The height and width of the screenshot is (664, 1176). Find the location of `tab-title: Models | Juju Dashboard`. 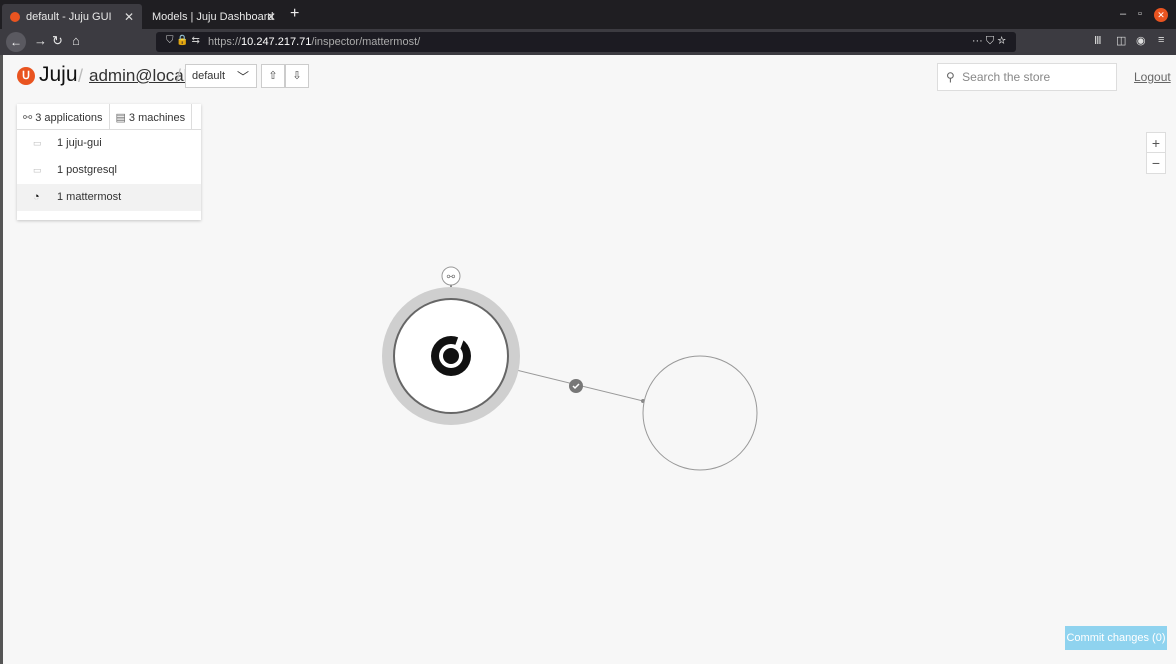

tab-title: Models | Juju Dashboard is located at coordinates (213, 16).